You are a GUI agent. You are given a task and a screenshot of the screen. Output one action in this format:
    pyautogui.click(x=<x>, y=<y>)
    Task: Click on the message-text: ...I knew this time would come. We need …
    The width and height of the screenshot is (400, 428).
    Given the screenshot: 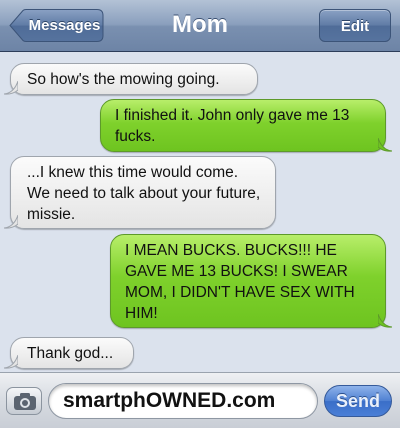 What is the action you would take?
    pyautogui.click(x=144, y=193)
    